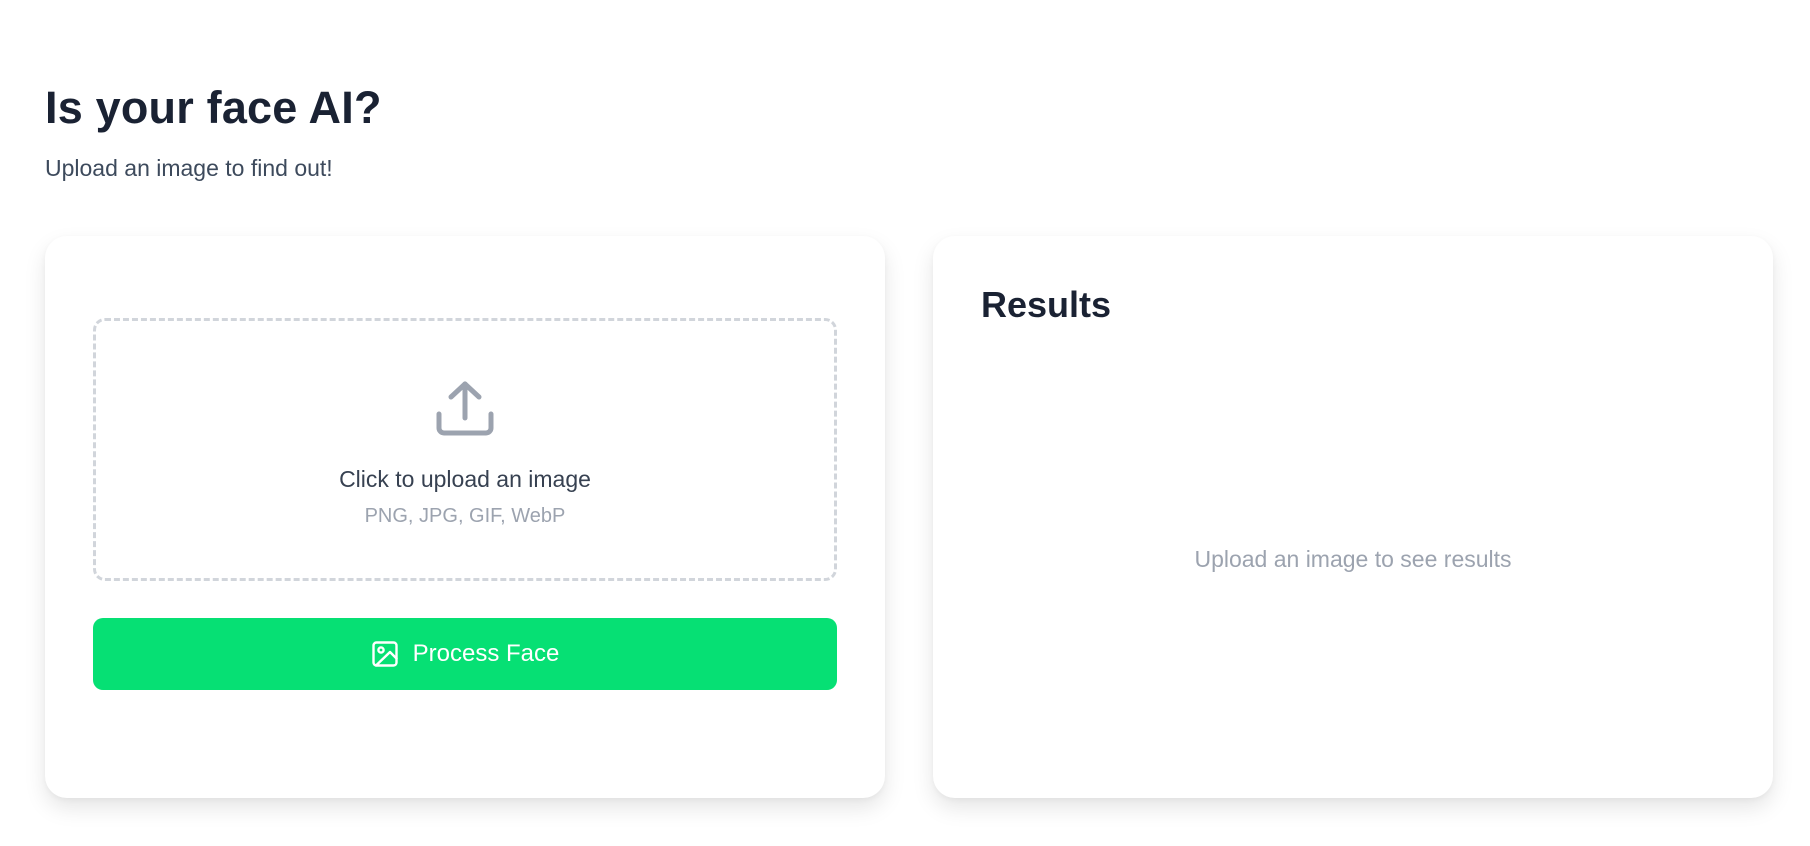  What do you see at coordinates (189, 168) in the screenshot?
I see `page-subtitle: Upload an image to find out!` at bounding box center [189, 168].